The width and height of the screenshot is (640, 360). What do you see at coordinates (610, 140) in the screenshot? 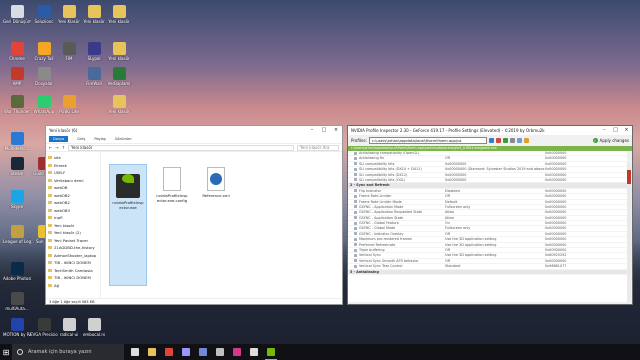
I see `apply-changes-button: ✓ Apply changes` at bounding box center [610, 140].